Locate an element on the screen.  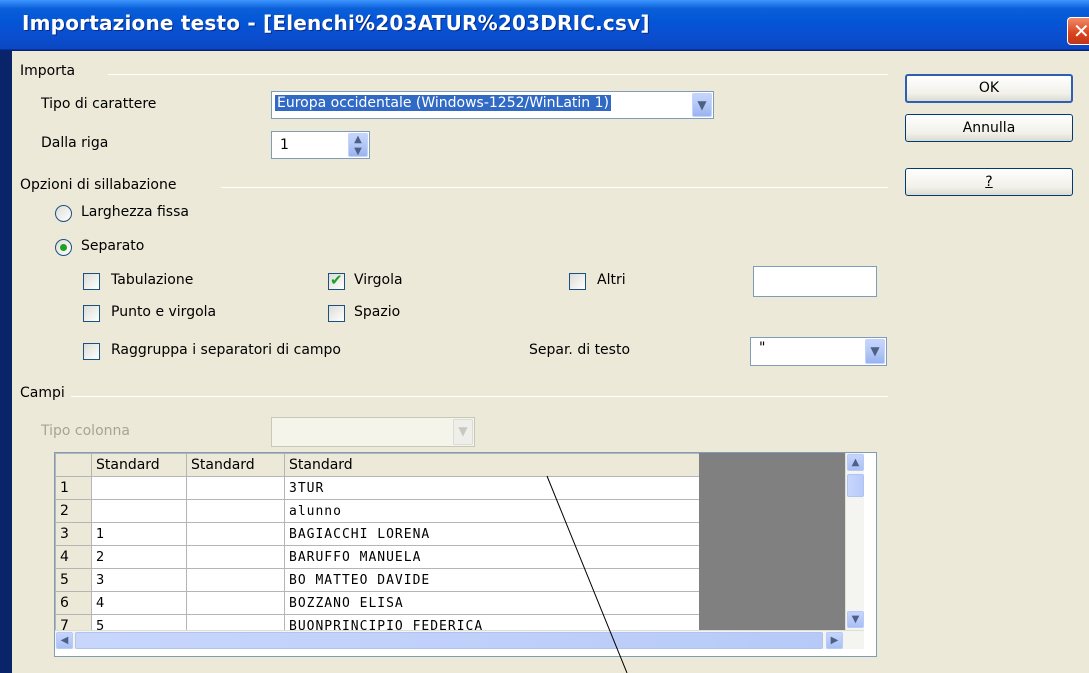
table-row: 5 3 BO MATTEO DAVIDE is located at coordinates (377, 580).